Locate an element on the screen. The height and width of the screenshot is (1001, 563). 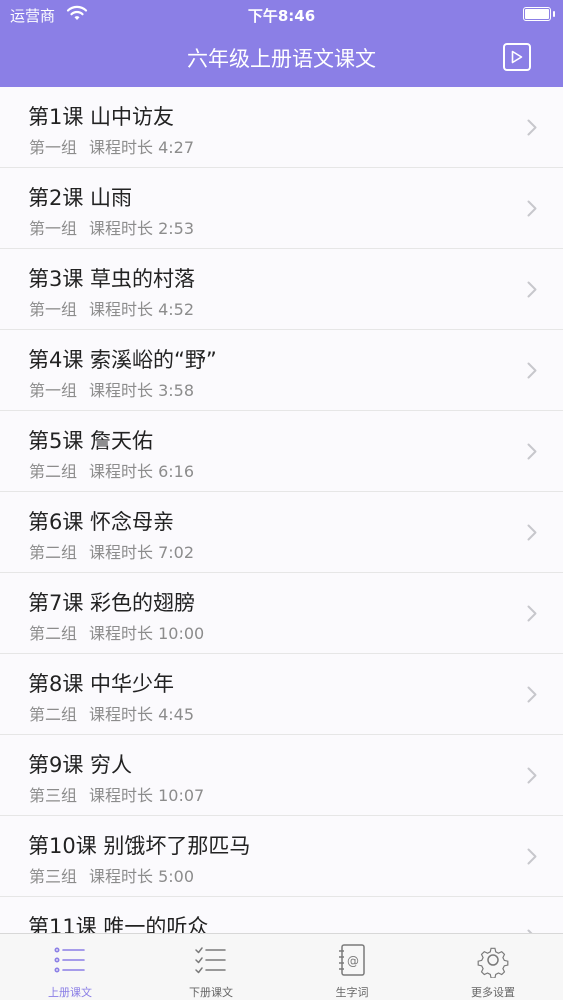
play-all-button is located at coordinates (517, 57).